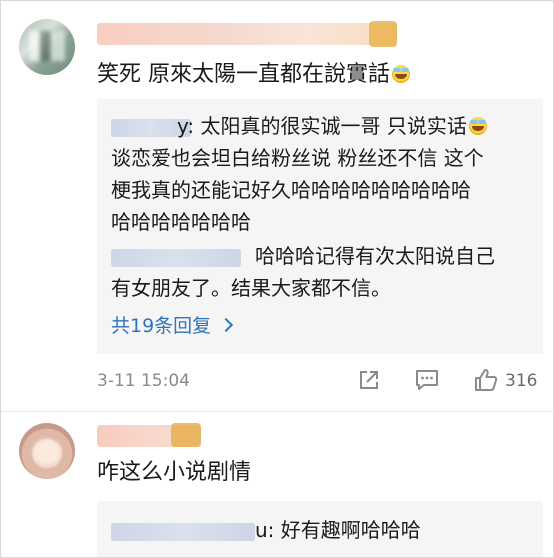  Describe the element at coordinates (427, 380) in the screenshot. I see `comment-icon` at that location.